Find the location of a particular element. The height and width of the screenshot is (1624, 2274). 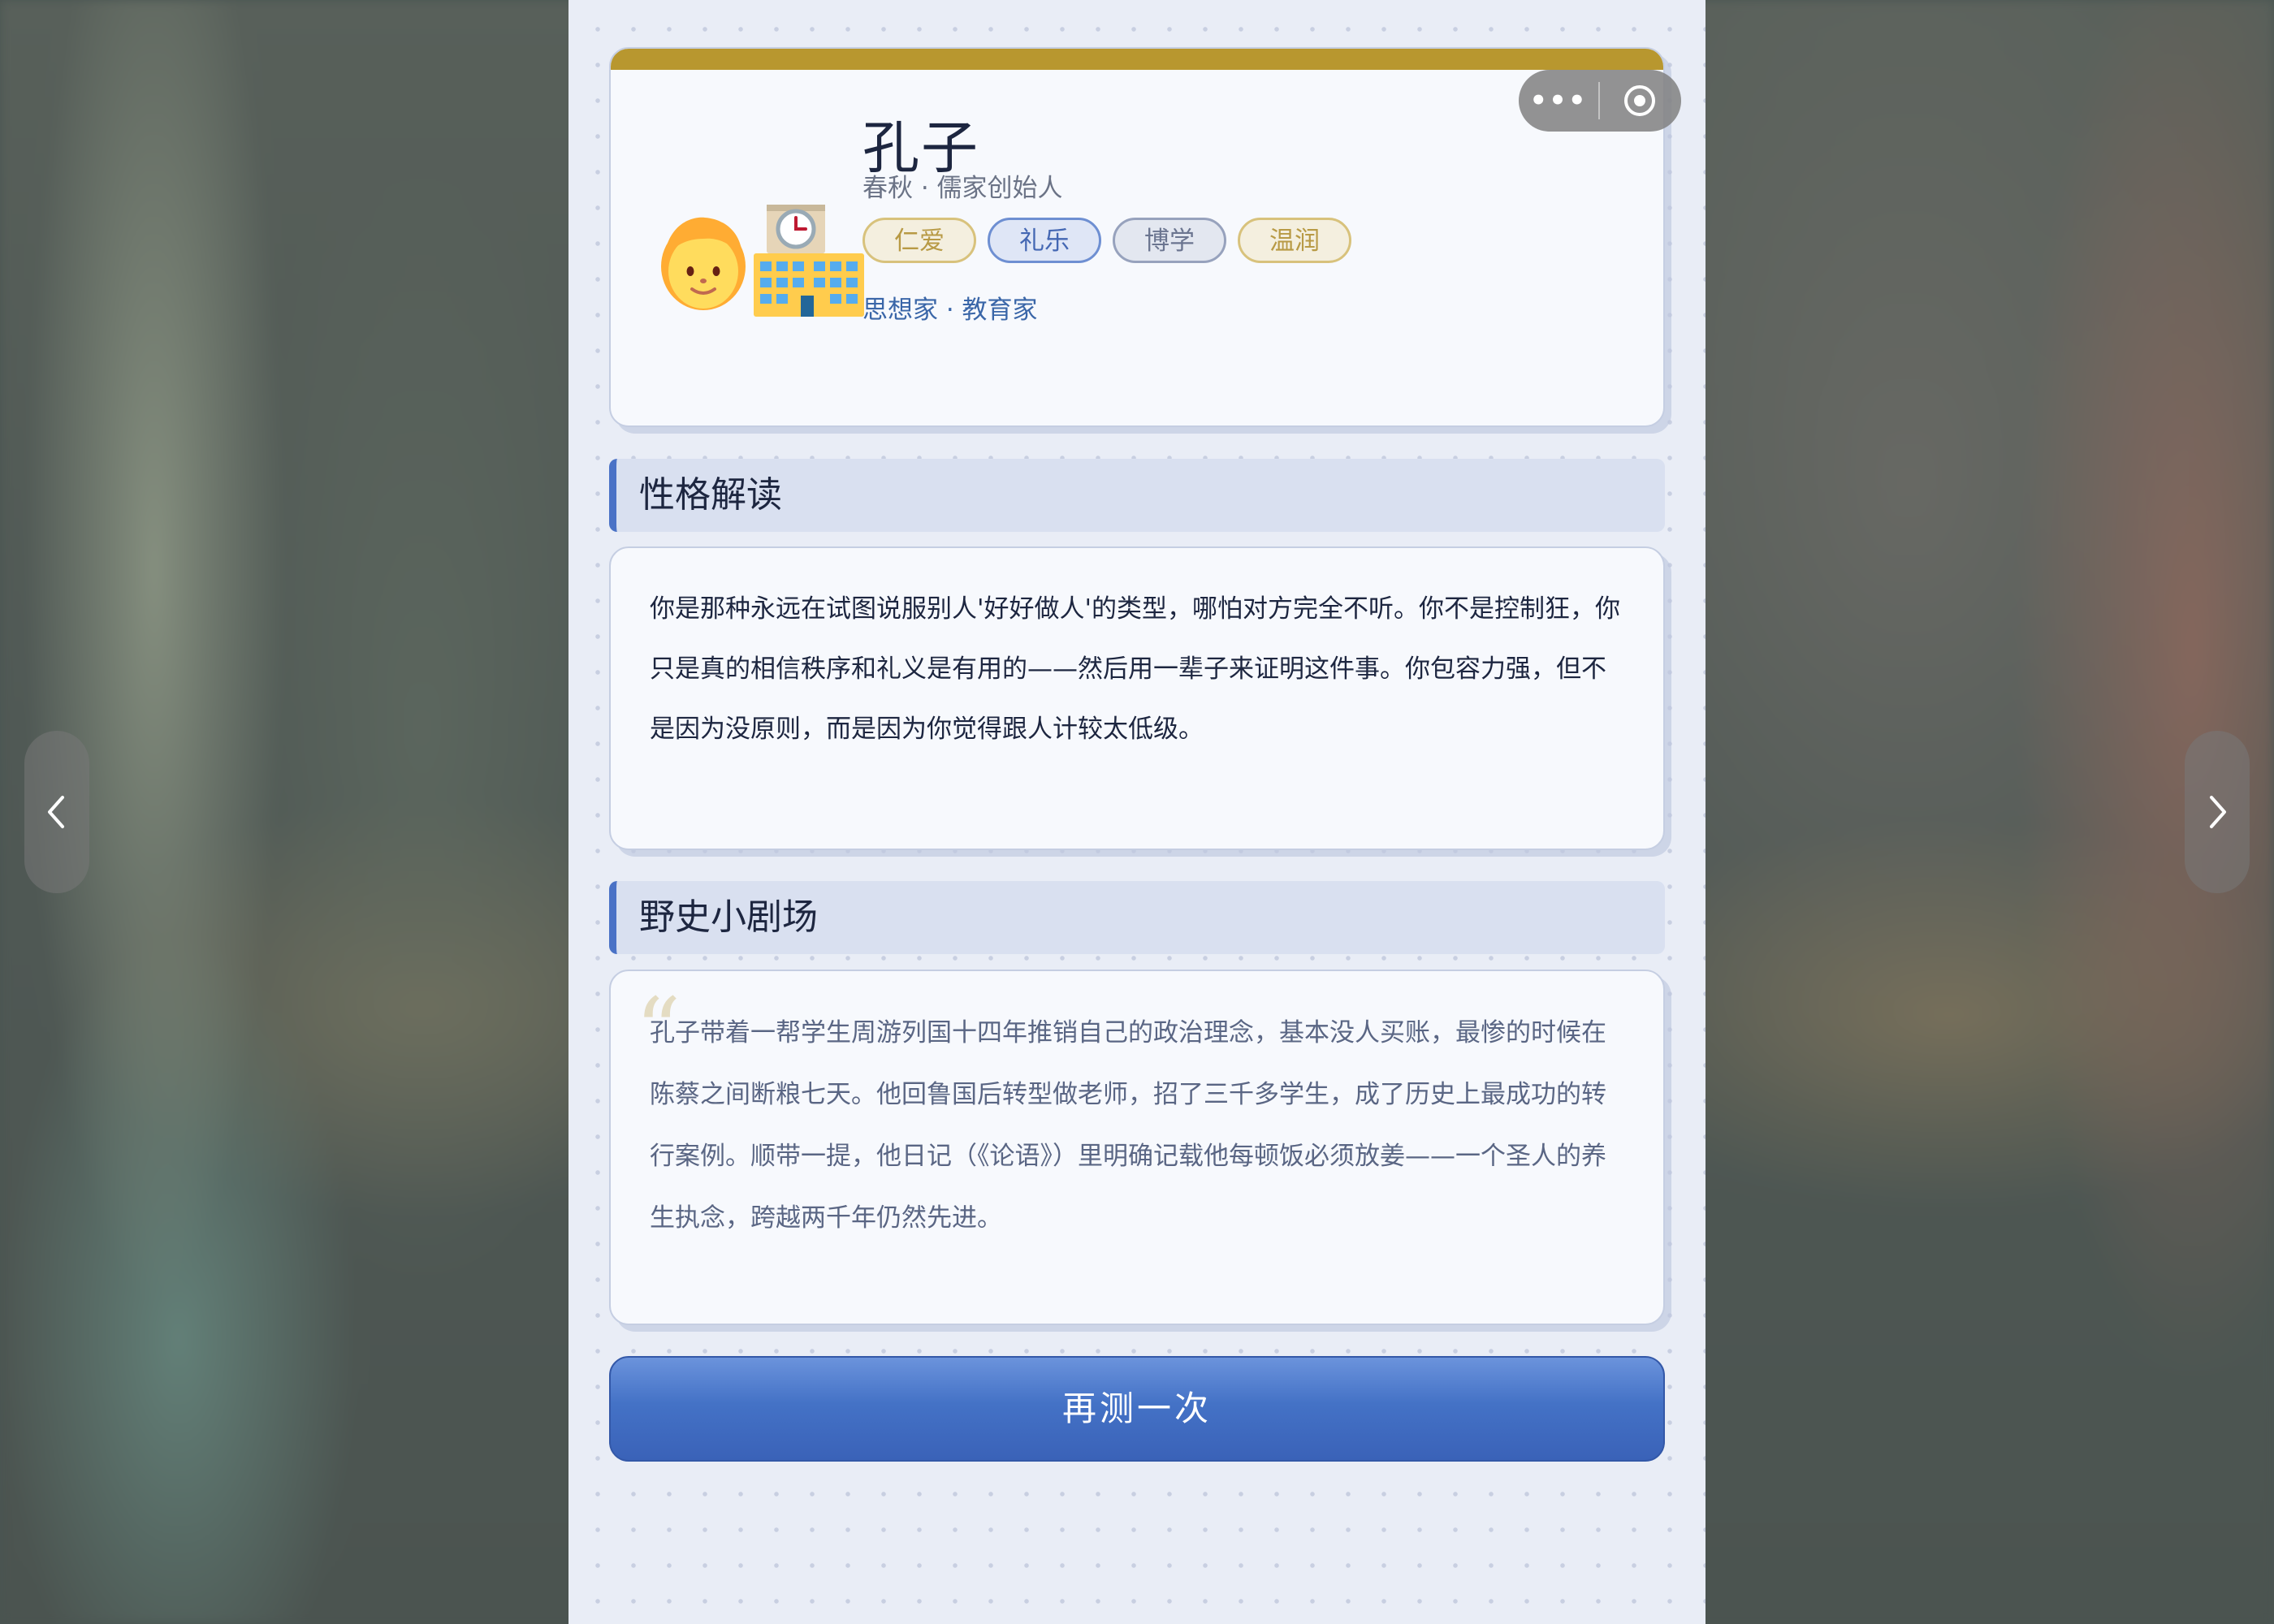

trait-tag: 博学 is located at coordinates (1169, 241).